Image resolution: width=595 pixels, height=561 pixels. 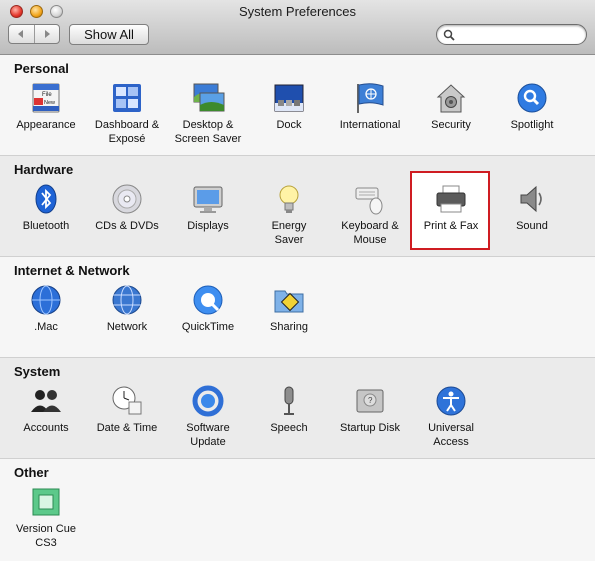 I want to click on pane-label: Spotlight, so click(x=532, y=125).